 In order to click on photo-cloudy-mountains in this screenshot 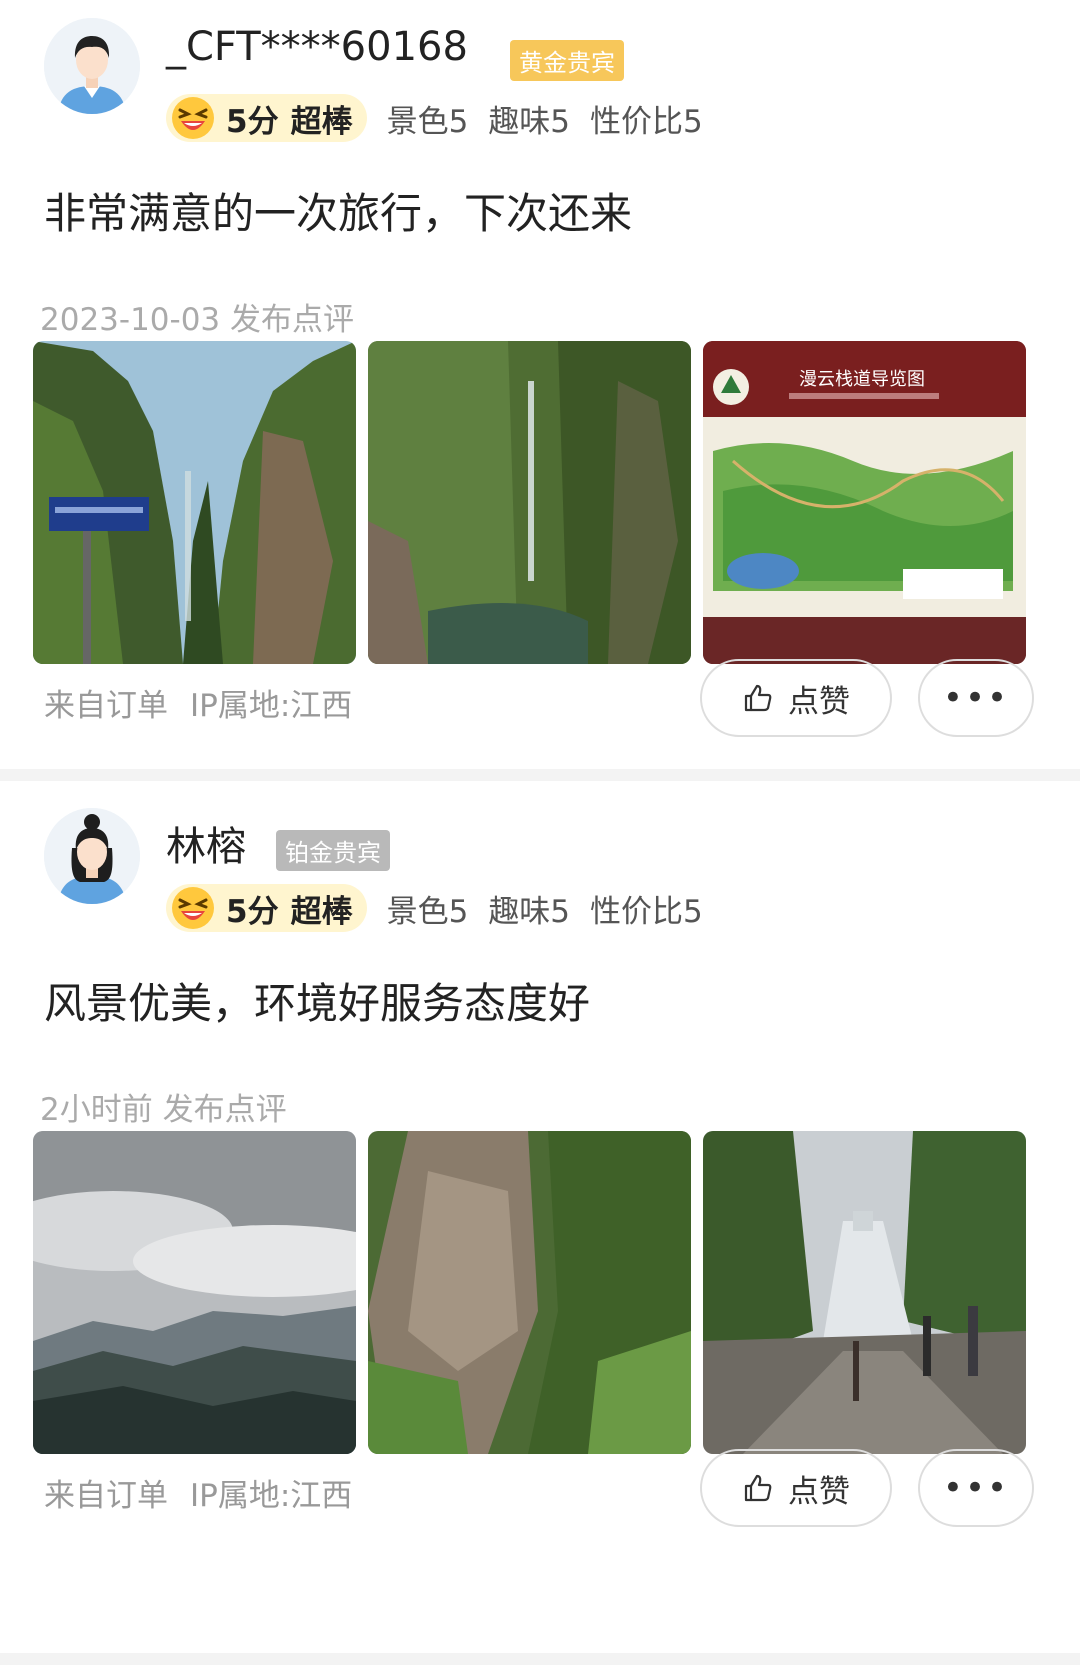, I will do `click(194, 1292)`.